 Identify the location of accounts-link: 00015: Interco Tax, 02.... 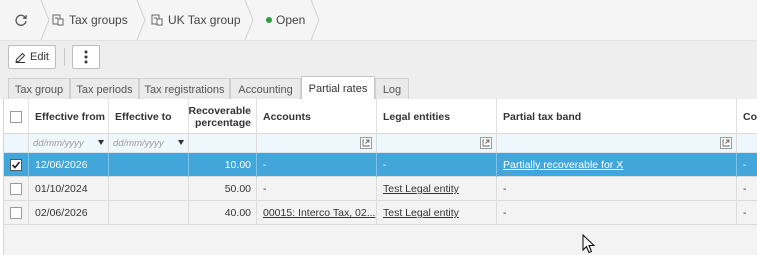
(319, 213).